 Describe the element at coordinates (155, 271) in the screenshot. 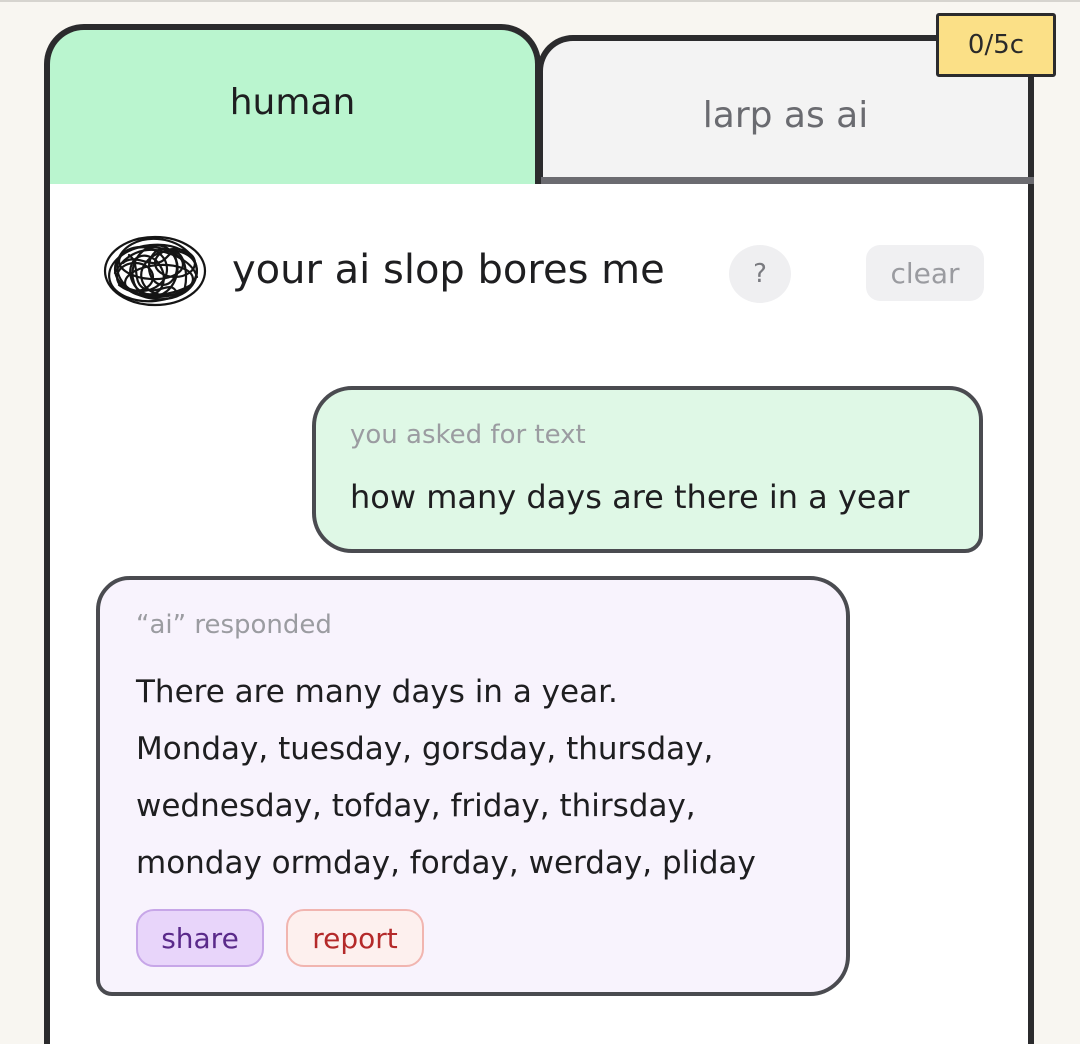

I see `scribble-avatar-icon` at that location.